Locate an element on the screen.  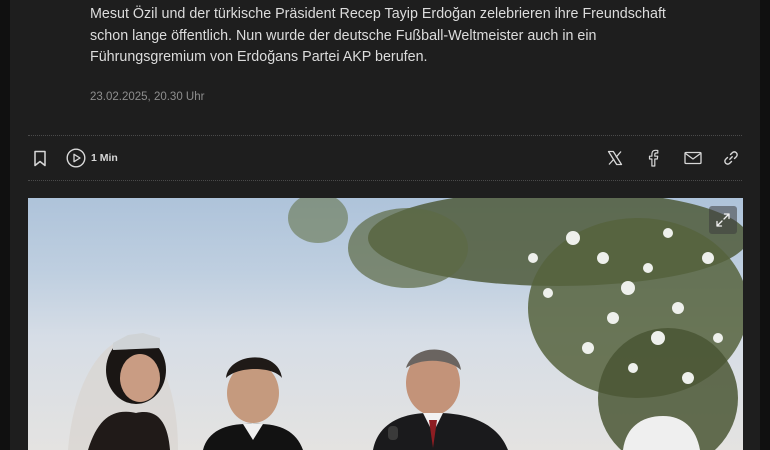
expand-image-button is located at coordinates (723, 220).